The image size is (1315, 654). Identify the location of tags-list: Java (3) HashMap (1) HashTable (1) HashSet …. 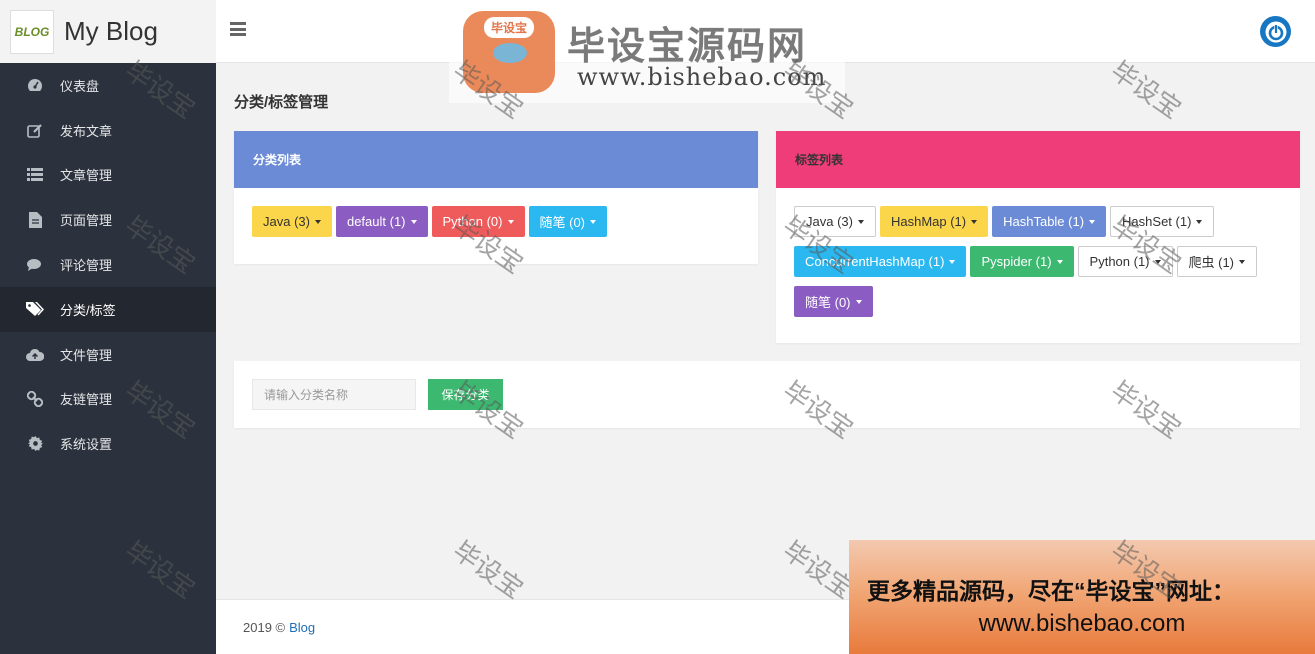
(1038, 257).